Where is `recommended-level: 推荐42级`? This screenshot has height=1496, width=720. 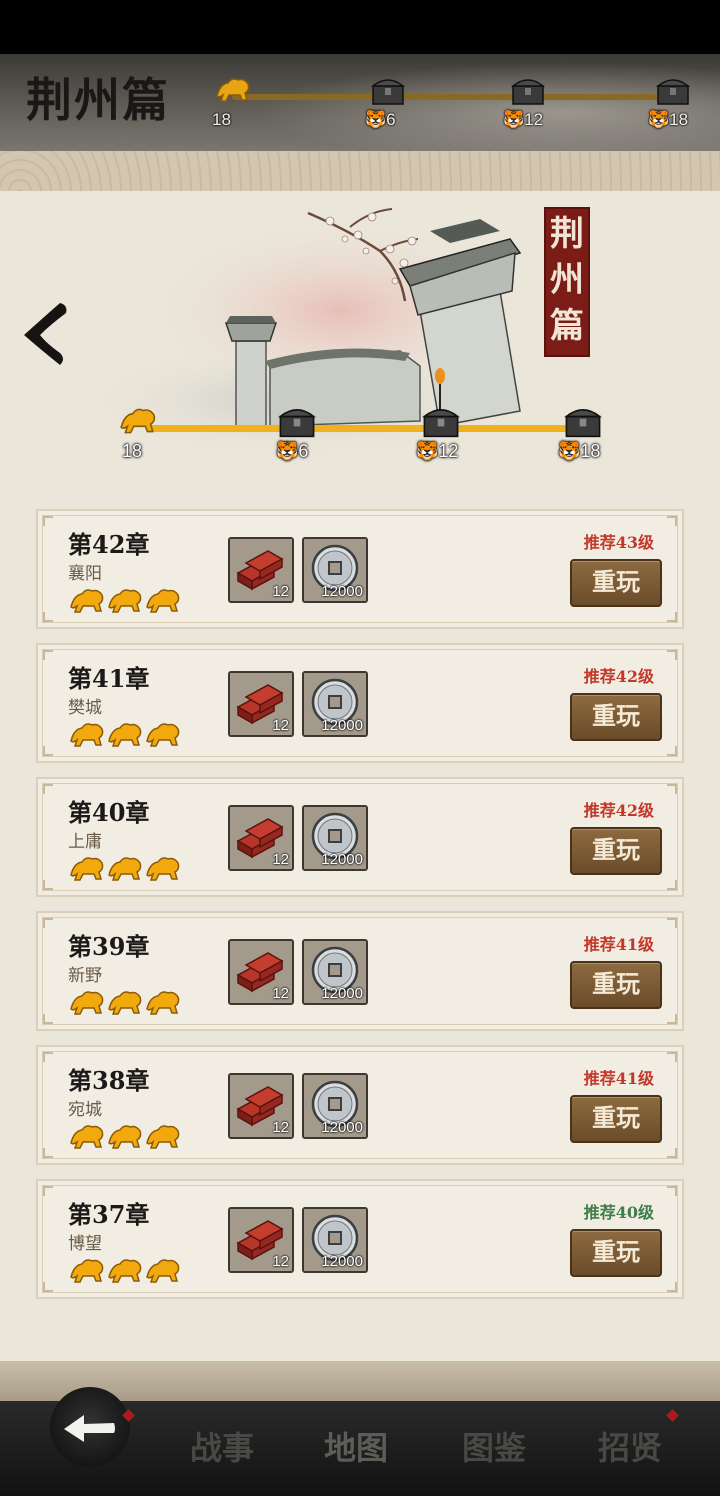
recommended-level: 推荐42级 is located at coordinates (618, 676).